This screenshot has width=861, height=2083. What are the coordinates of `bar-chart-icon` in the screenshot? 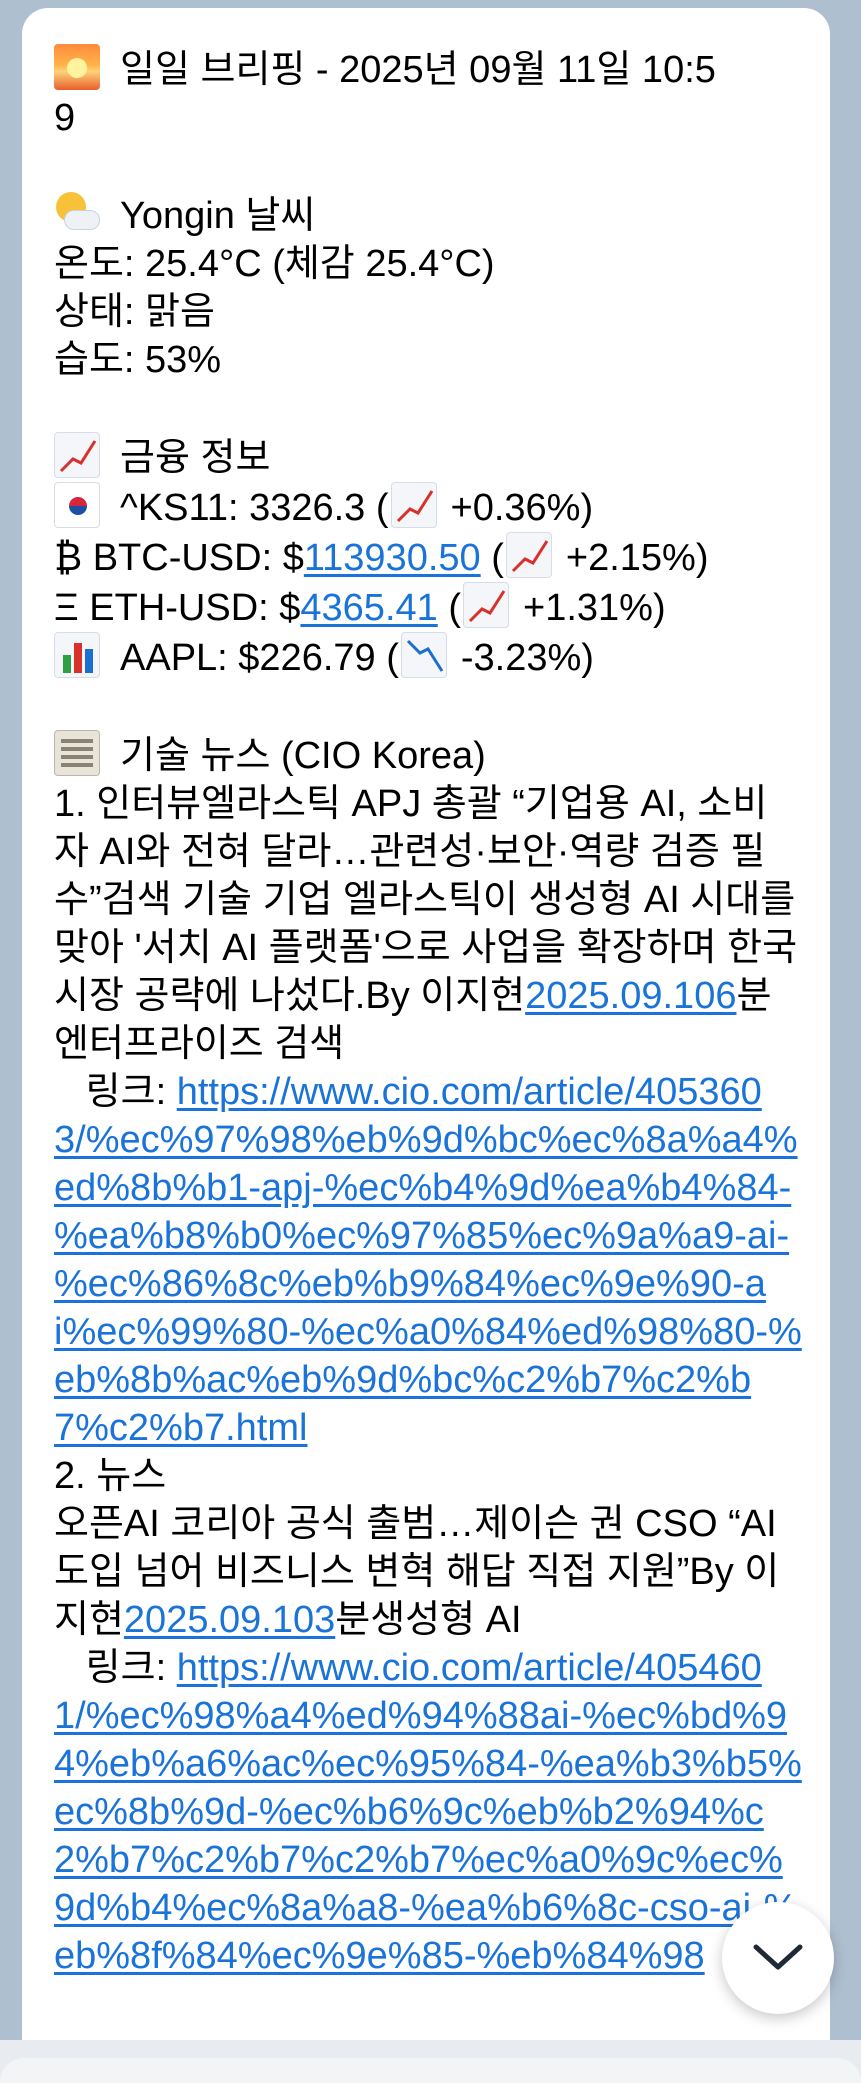 It's located at (77, 655).